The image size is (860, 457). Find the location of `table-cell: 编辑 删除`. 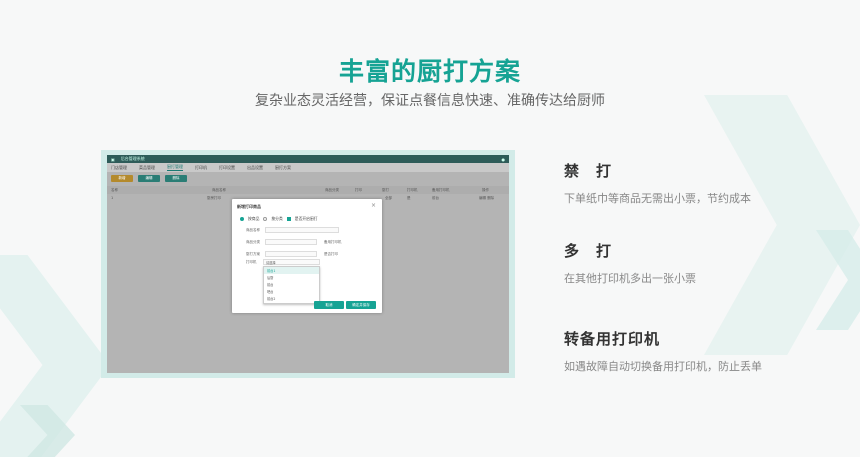

table-cell: 编辑 删除 is located at coordinates (486, 198).